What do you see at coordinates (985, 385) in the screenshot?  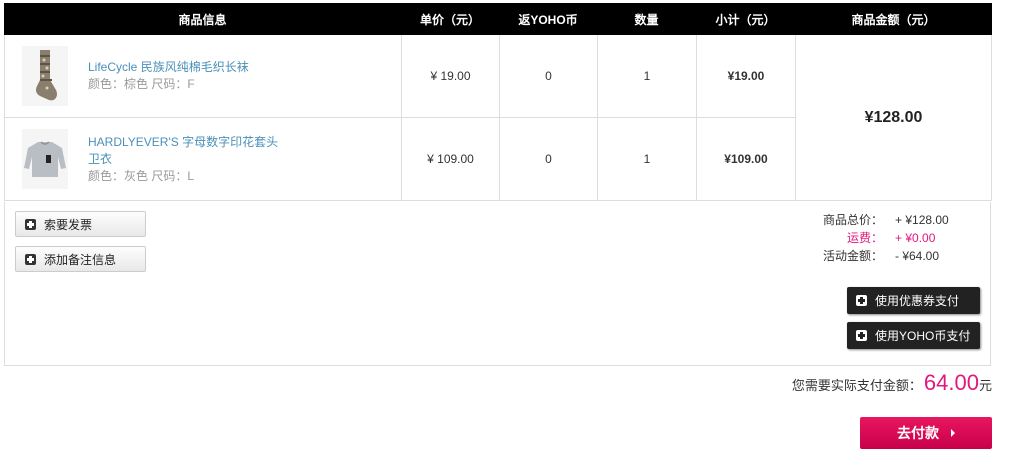 I see `payable-unit: 元` at bounding box center [985, 385].